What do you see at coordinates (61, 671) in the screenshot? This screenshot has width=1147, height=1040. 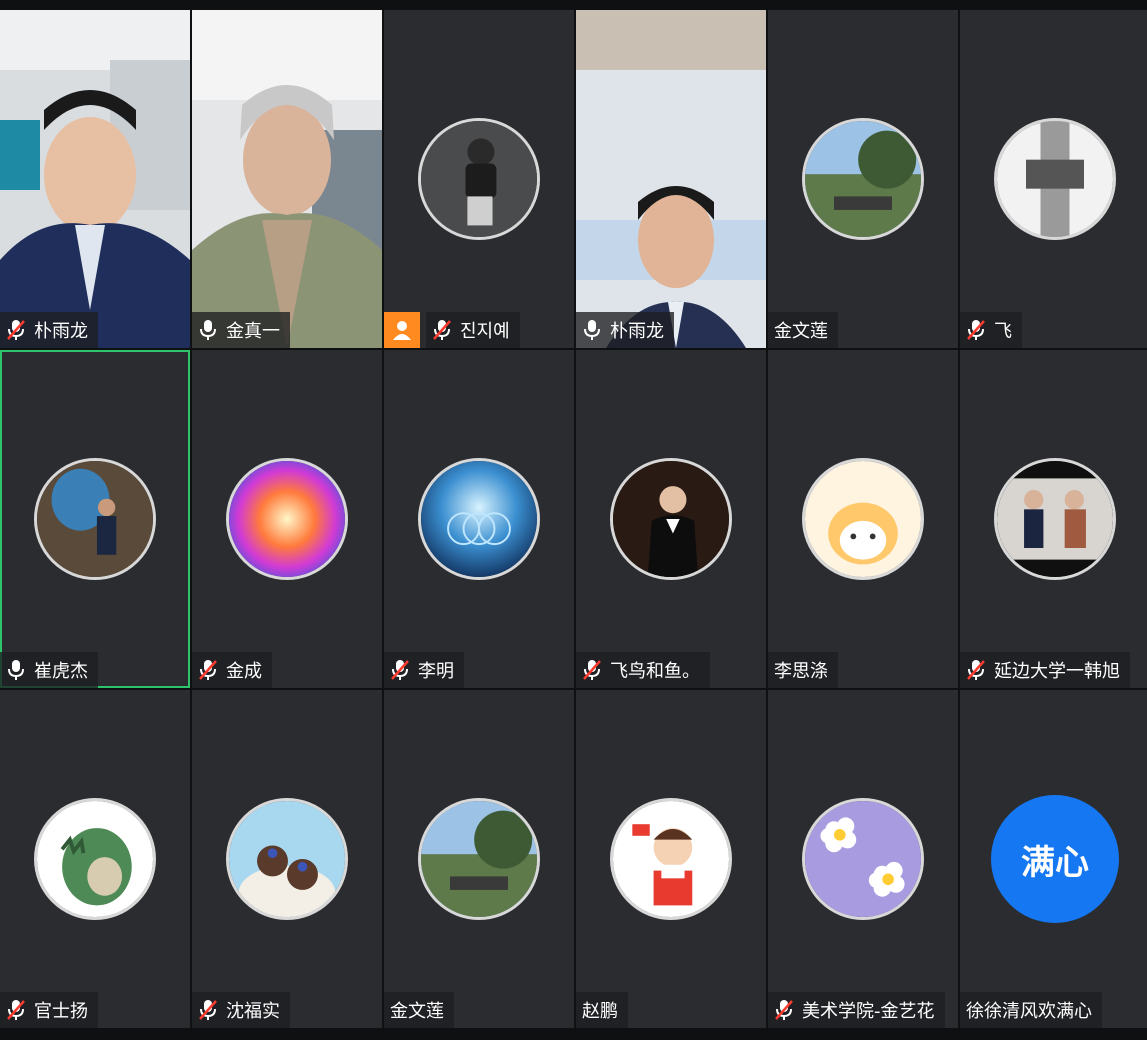 I see `participant-name: 崔虎杰` at bounding box center [61, 671].